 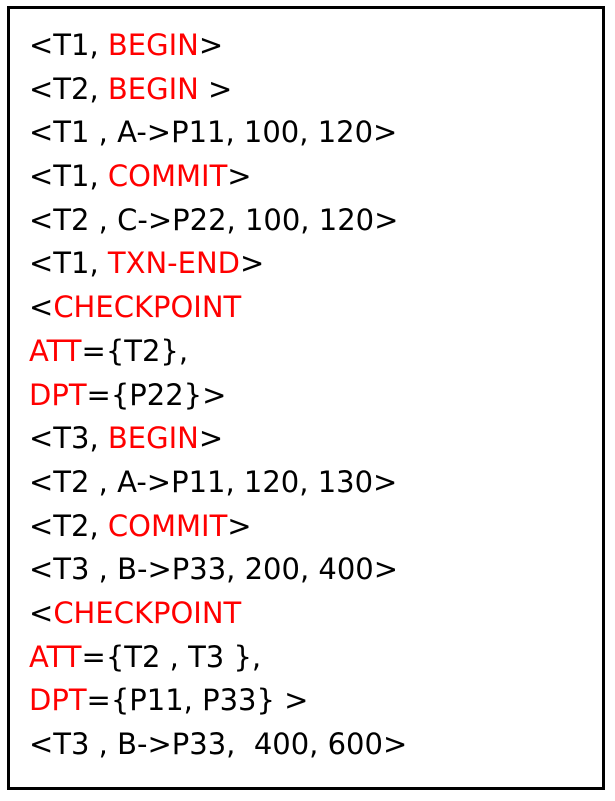 I want to click on log-record-line: DPT={P22}>, so click(x=218, y=396).